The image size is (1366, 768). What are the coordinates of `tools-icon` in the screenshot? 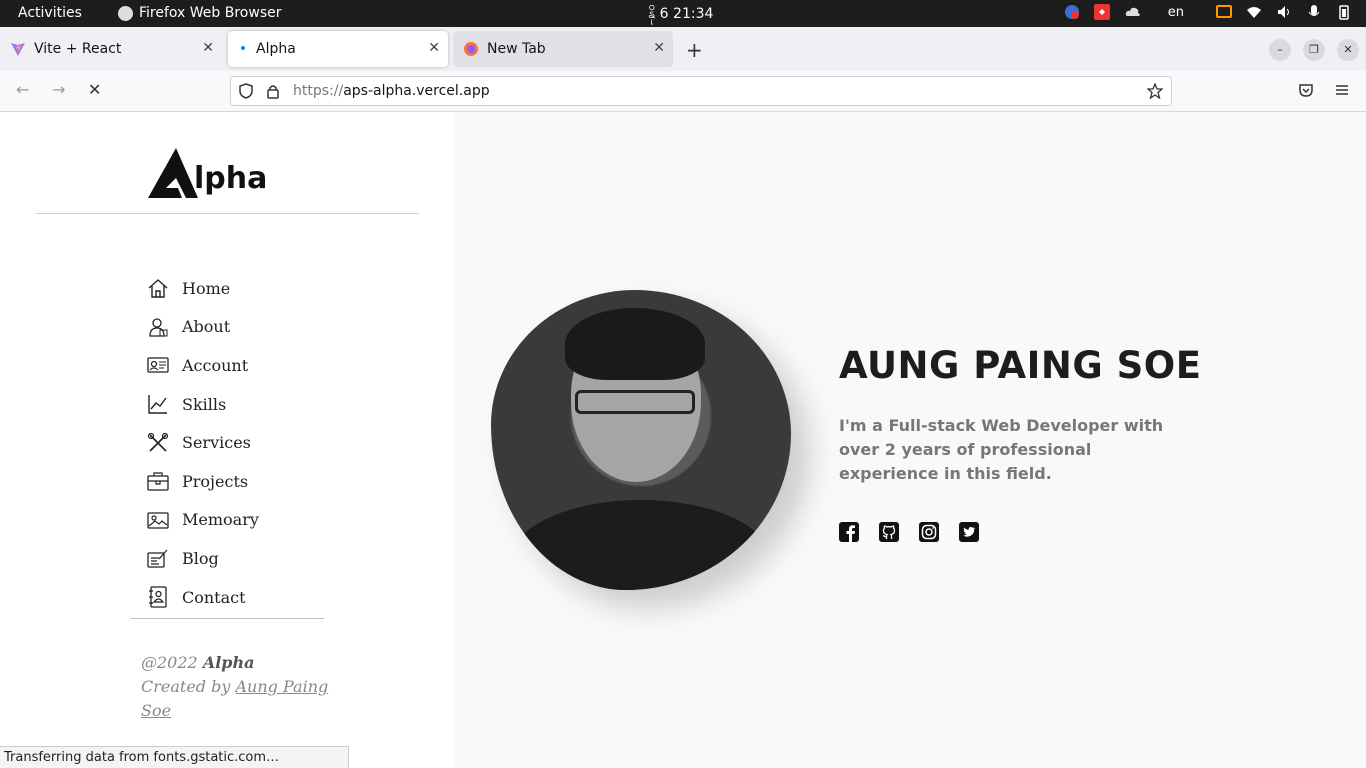 It's located at (158, 442).